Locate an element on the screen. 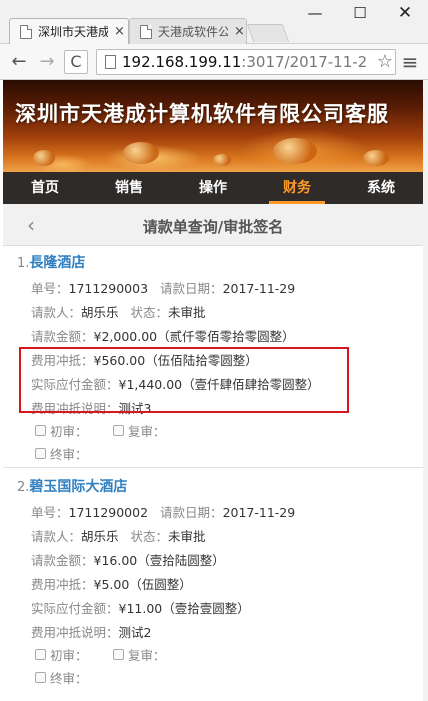  url-host: 192.168.199.11 is located at coordinates (182, 62).